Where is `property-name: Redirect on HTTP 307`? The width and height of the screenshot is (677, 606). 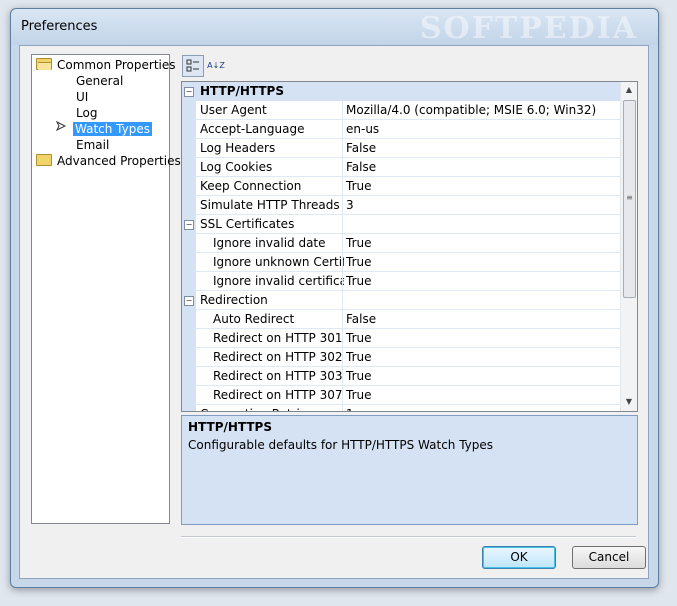
property-name: Redirect on HTTP 307 is located at coordinates (270, 395).